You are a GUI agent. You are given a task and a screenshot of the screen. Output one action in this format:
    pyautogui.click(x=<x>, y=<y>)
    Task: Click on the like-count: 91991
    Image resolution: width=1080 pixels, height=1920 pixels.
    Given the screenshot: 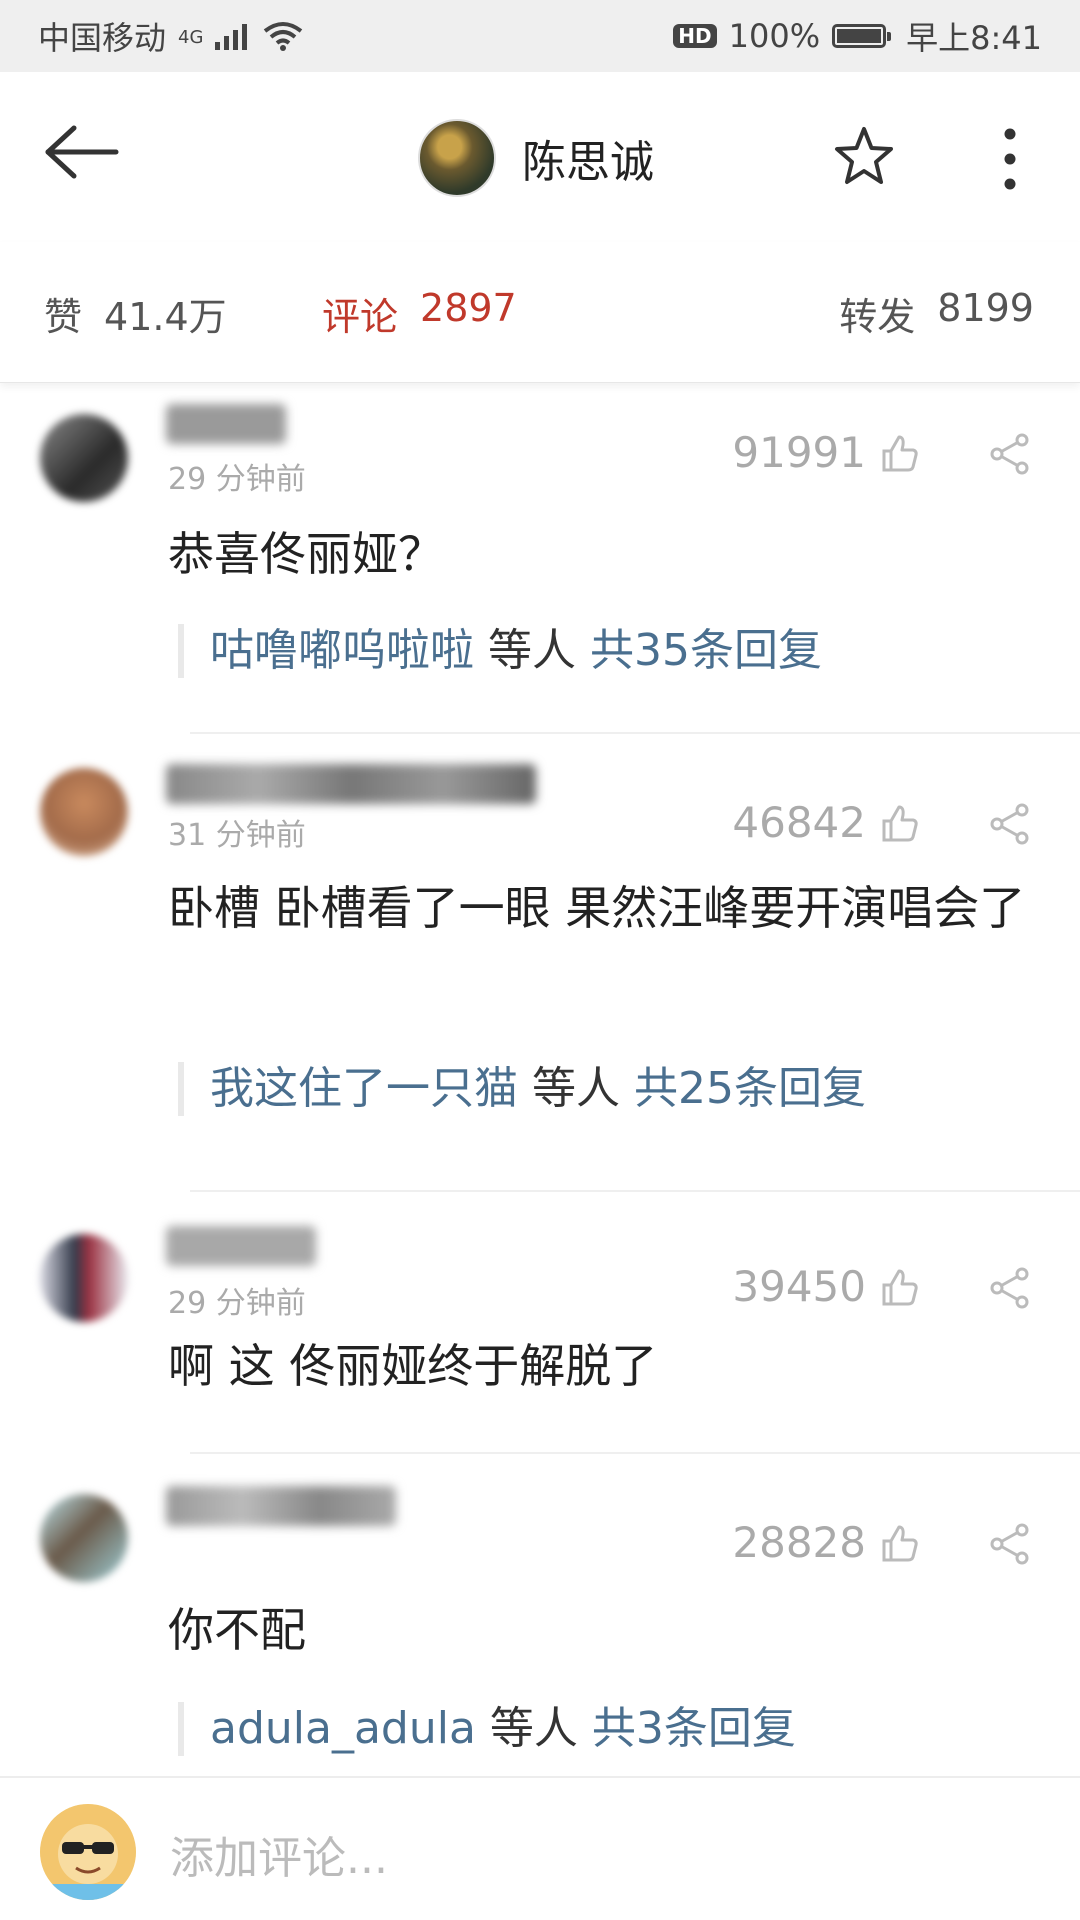 What is the action you would take?
    pyautogui.click(x=799, y=452)
    